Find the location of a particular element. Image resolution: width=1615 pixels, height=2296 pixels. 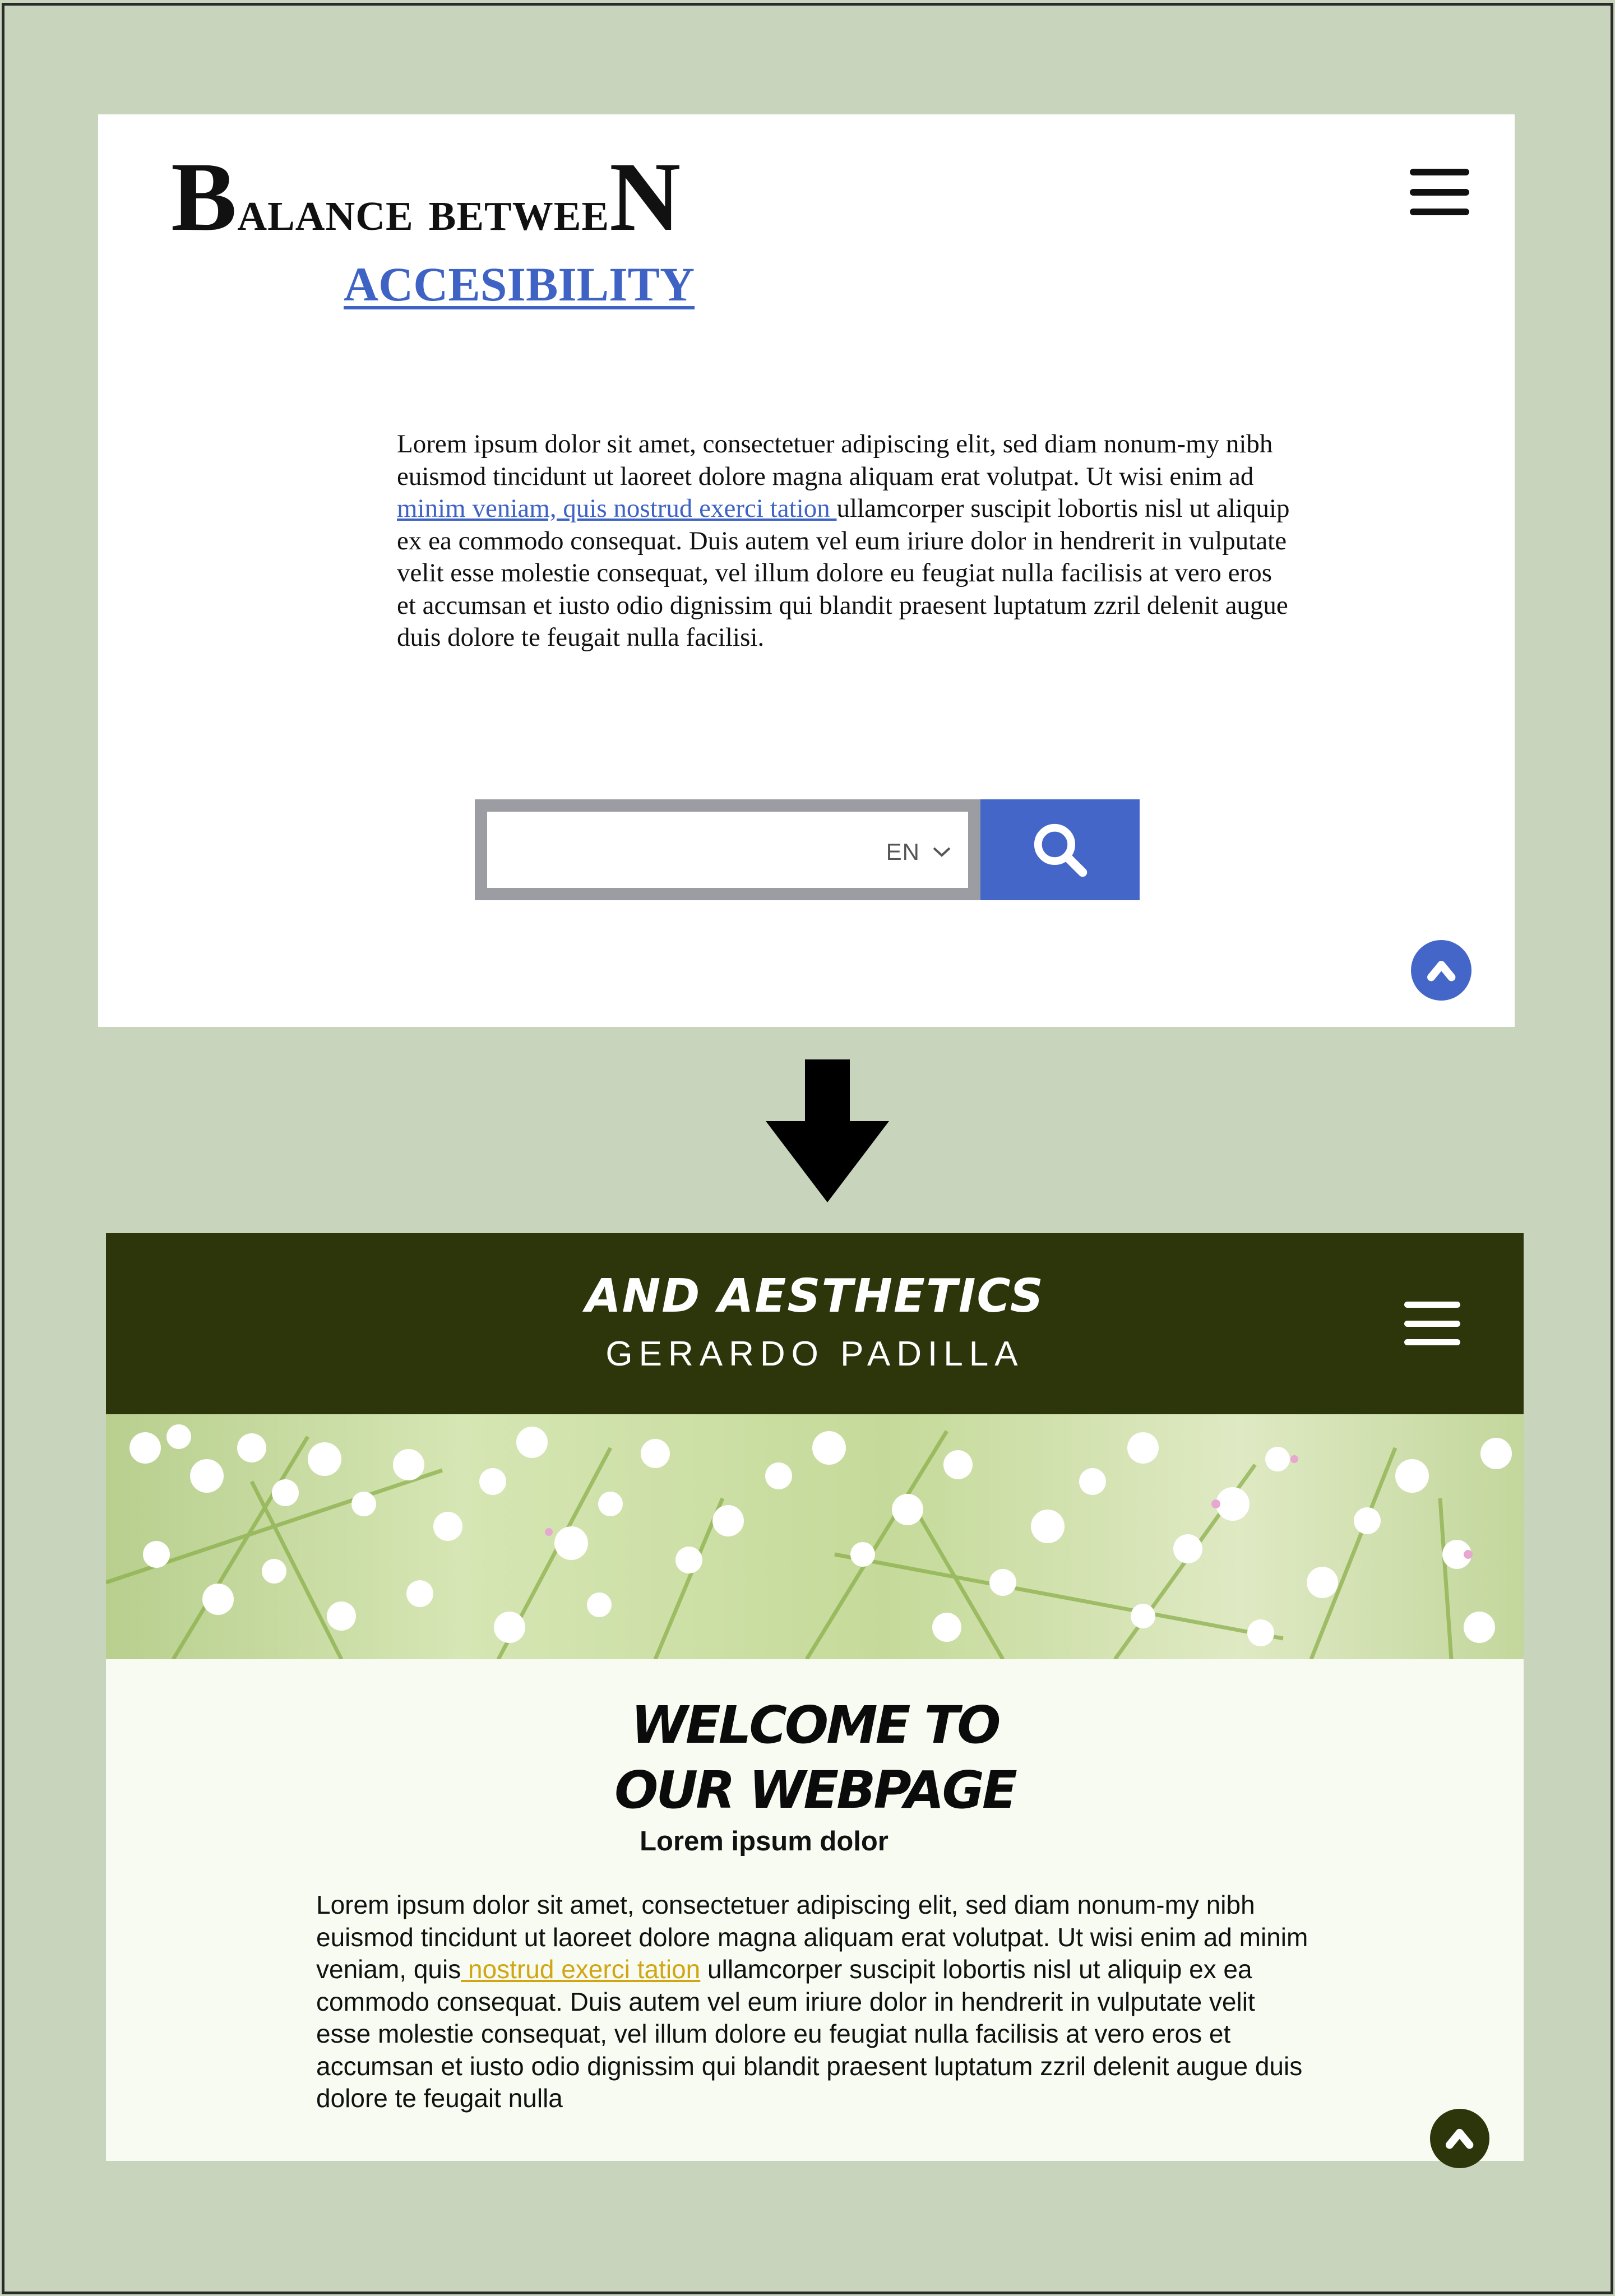

accessibility-subtitle-link: ACCESIBILITY is located at coordinates (519, 284).